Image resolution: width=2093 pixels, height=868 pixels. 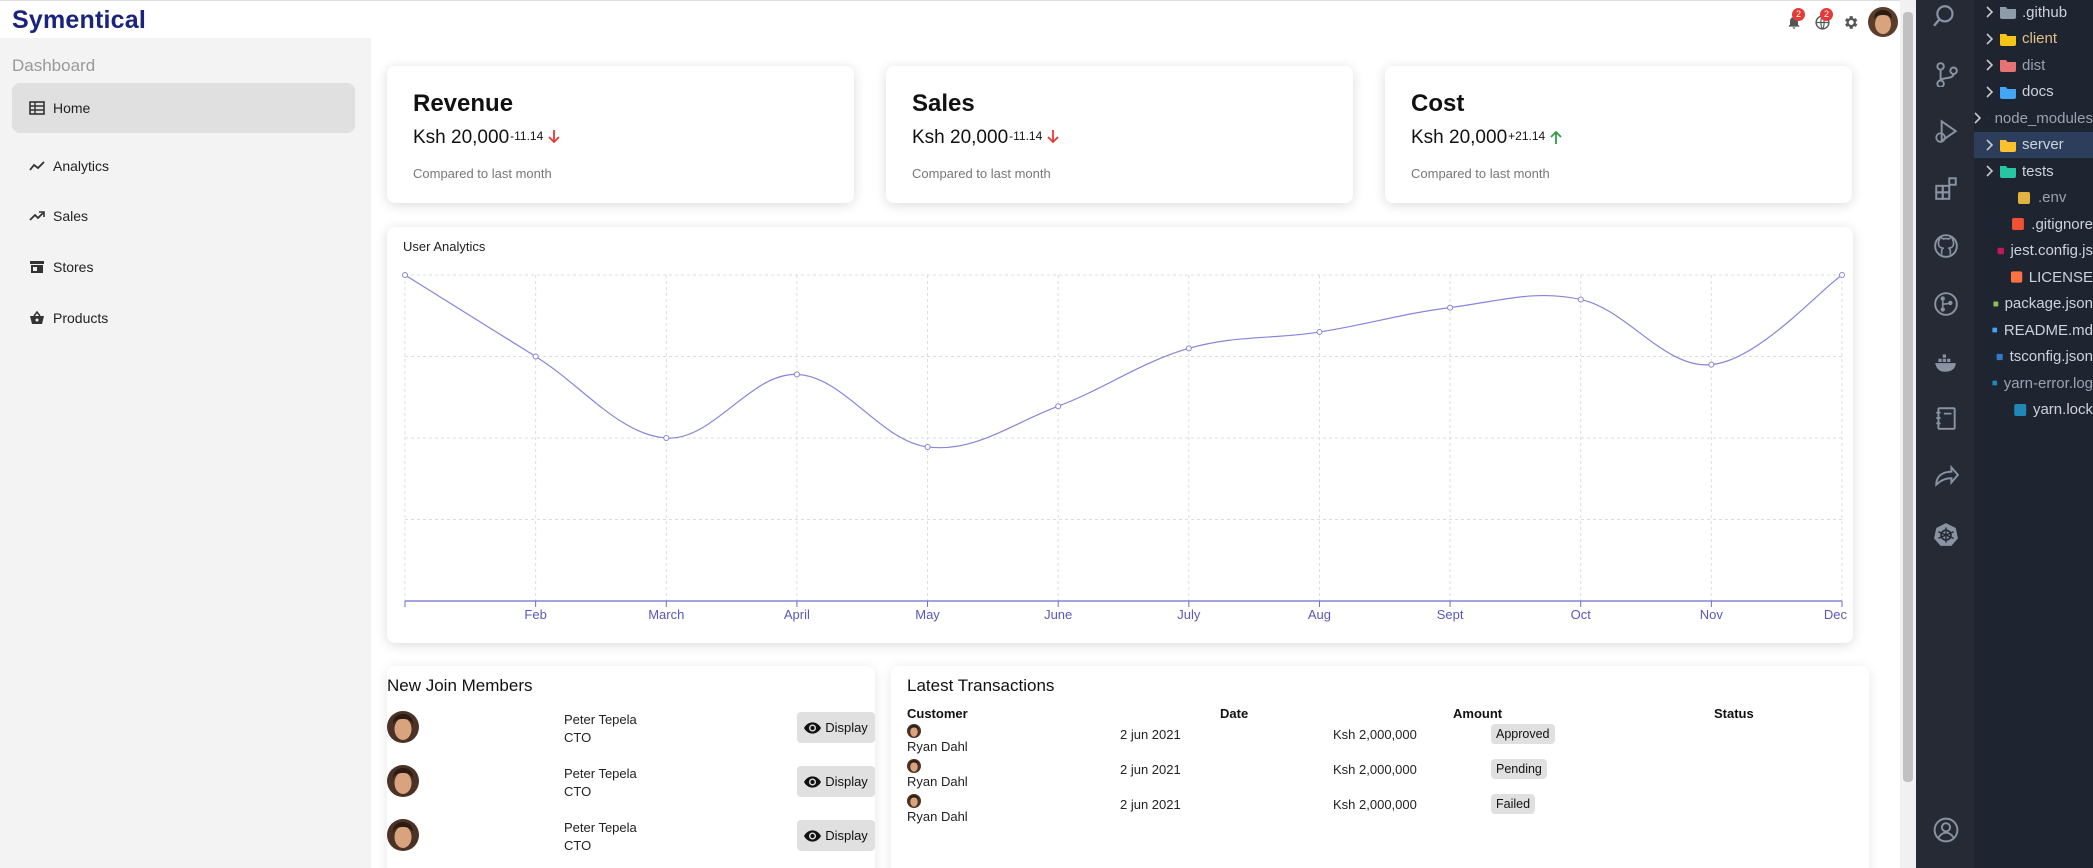 I want to click on status-badge: Pending, so click(x=1519, y=769).